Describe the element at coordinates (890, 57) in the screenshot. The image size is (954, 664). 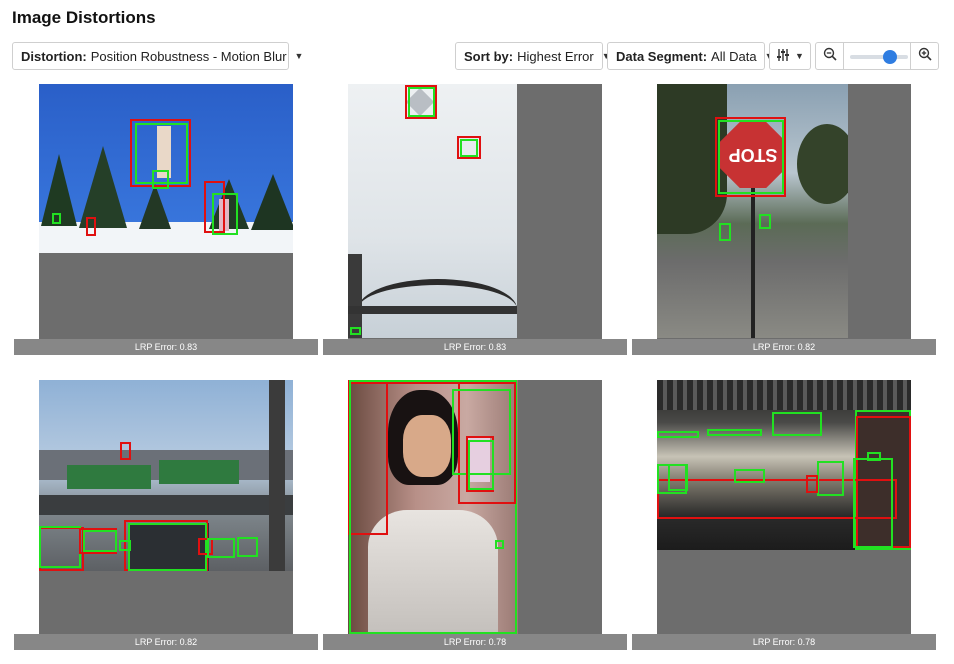
I see `zoom-slider-handle` at that location.